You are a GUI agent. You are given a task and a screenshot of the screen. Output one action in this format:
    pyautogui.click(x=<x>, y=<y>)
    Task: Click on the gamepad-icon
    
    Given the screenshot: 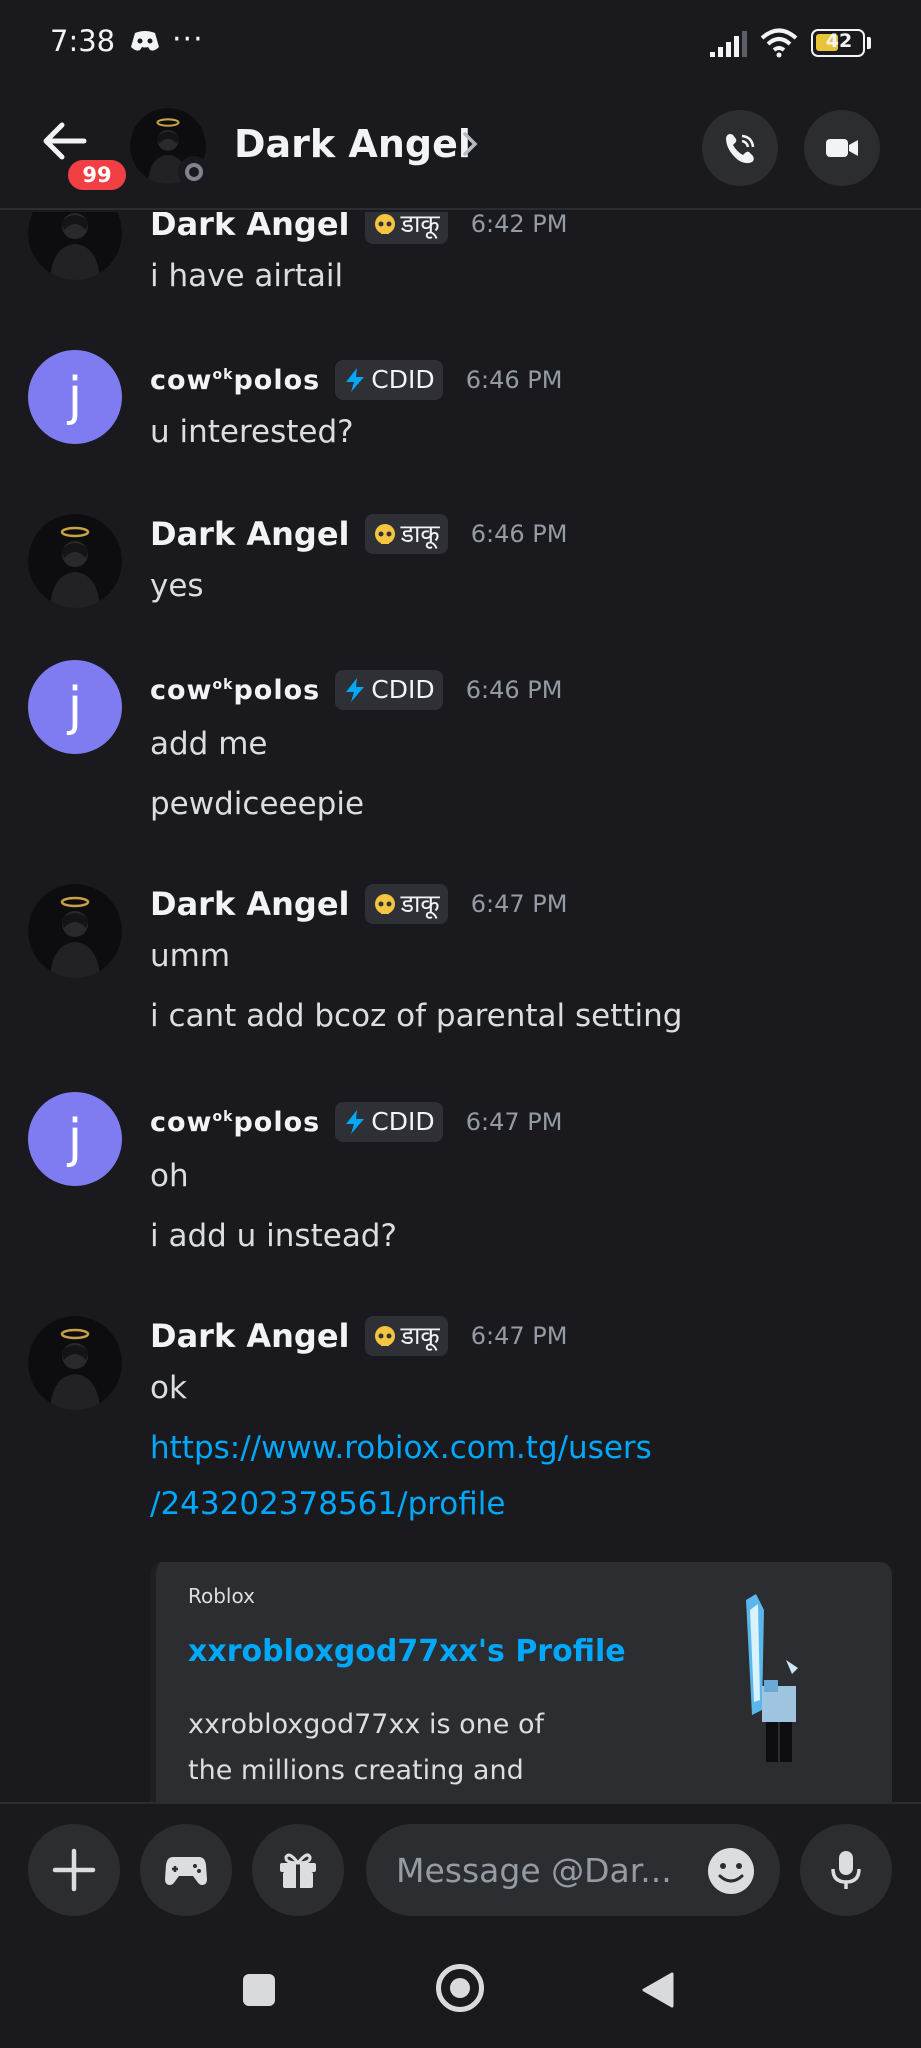 What is the action you would take?
    pyautogui.click(x=186, y=1871)
    